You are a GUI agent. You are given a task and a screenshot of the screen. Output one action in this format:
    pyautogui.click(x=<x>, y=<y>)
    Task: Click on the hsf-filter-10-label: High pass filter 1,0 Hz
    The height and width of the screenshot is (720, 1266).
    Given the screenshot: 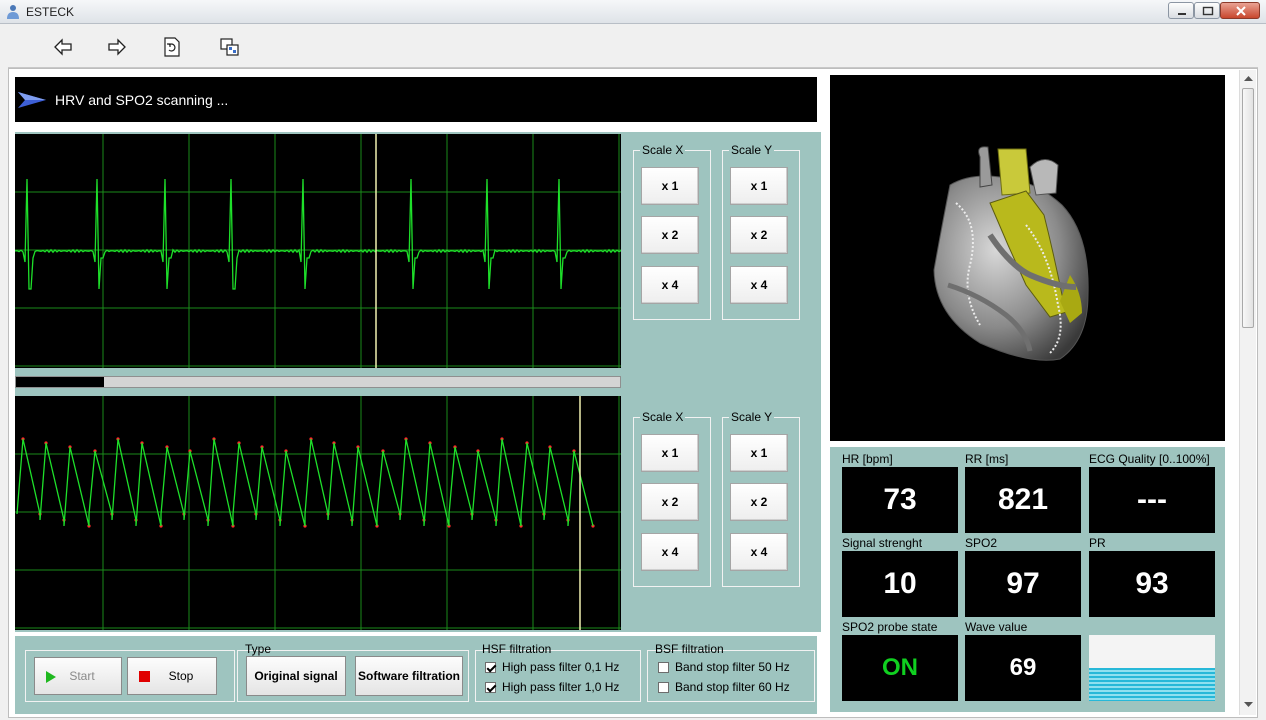 What is the action you would take?
    pyautogui.click(x=561, y=687)
    